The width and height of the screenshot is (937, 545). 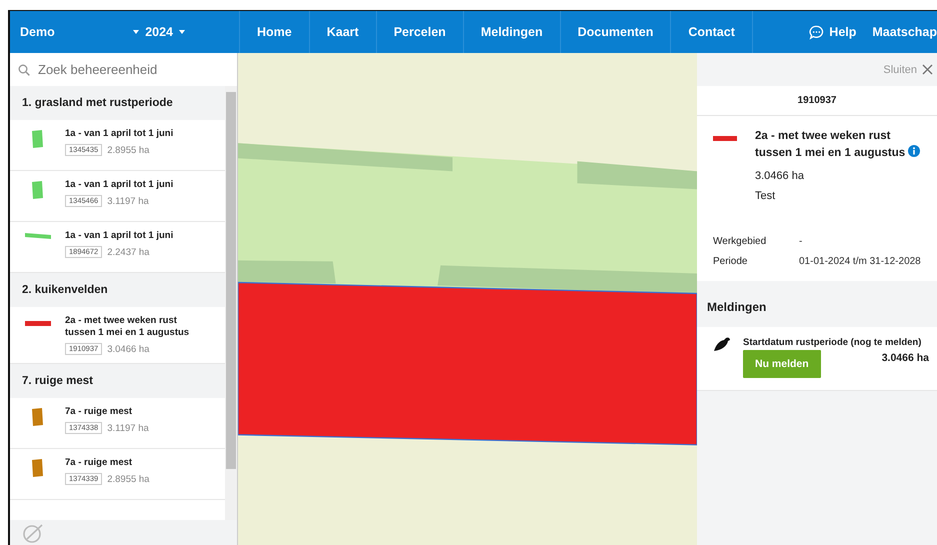 I want to click on close-button: Sluiten, so click(x=908, y=70).